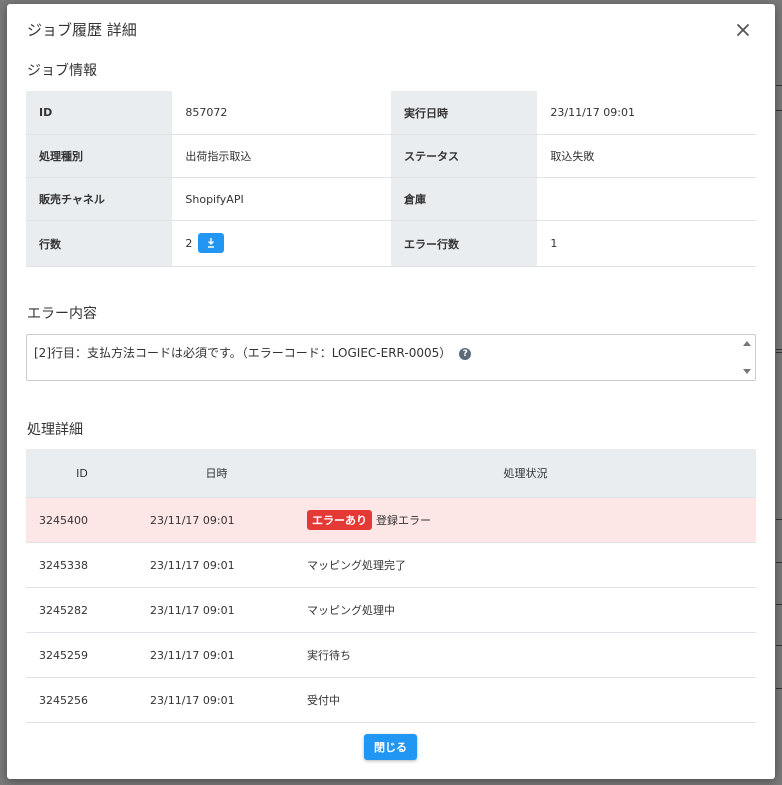  What do you see at coordinates (82, 30) in the screenshot?
I see `dialog-title: ジョブ履歴 詳細` at bounding box center [82, 30].